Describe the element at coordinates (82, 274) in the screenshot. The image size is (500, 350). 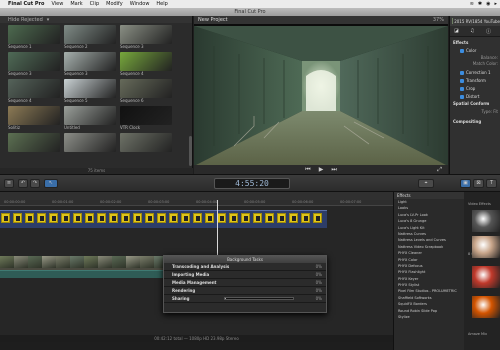
I see `audio-track` at that location.